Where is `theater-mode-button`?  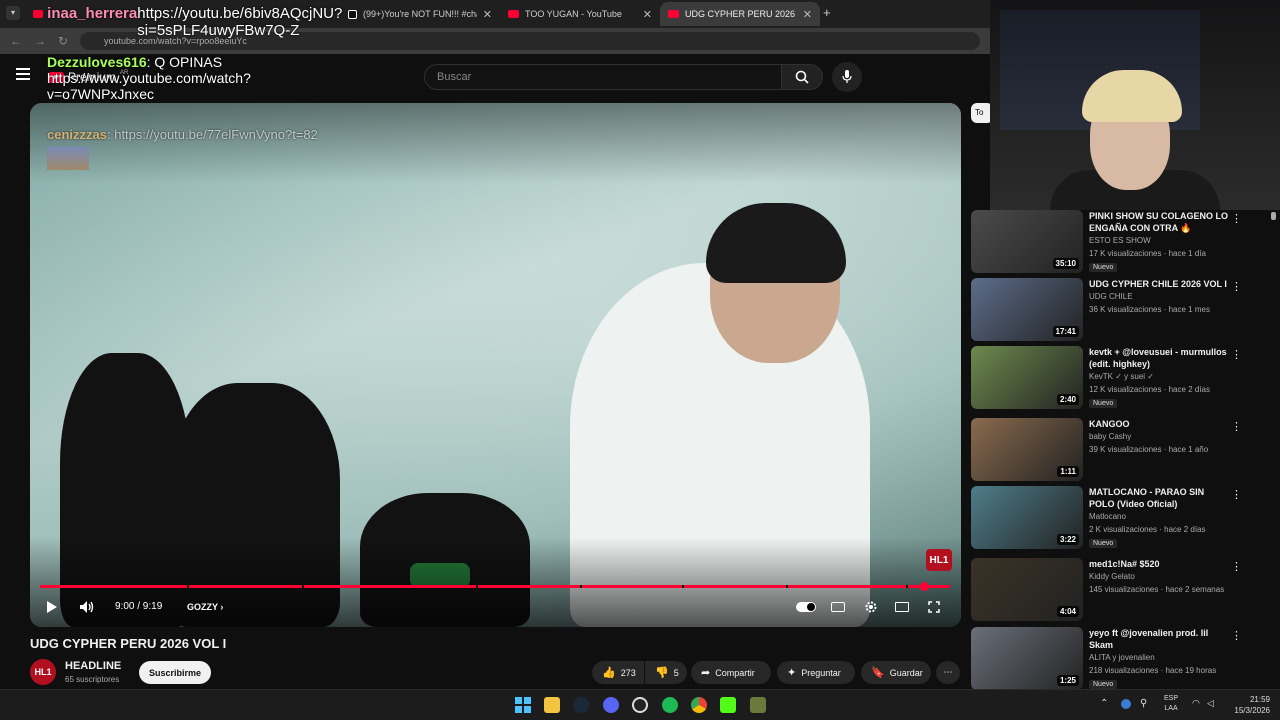
theater-mode-button is located at coordinates (902, 607).